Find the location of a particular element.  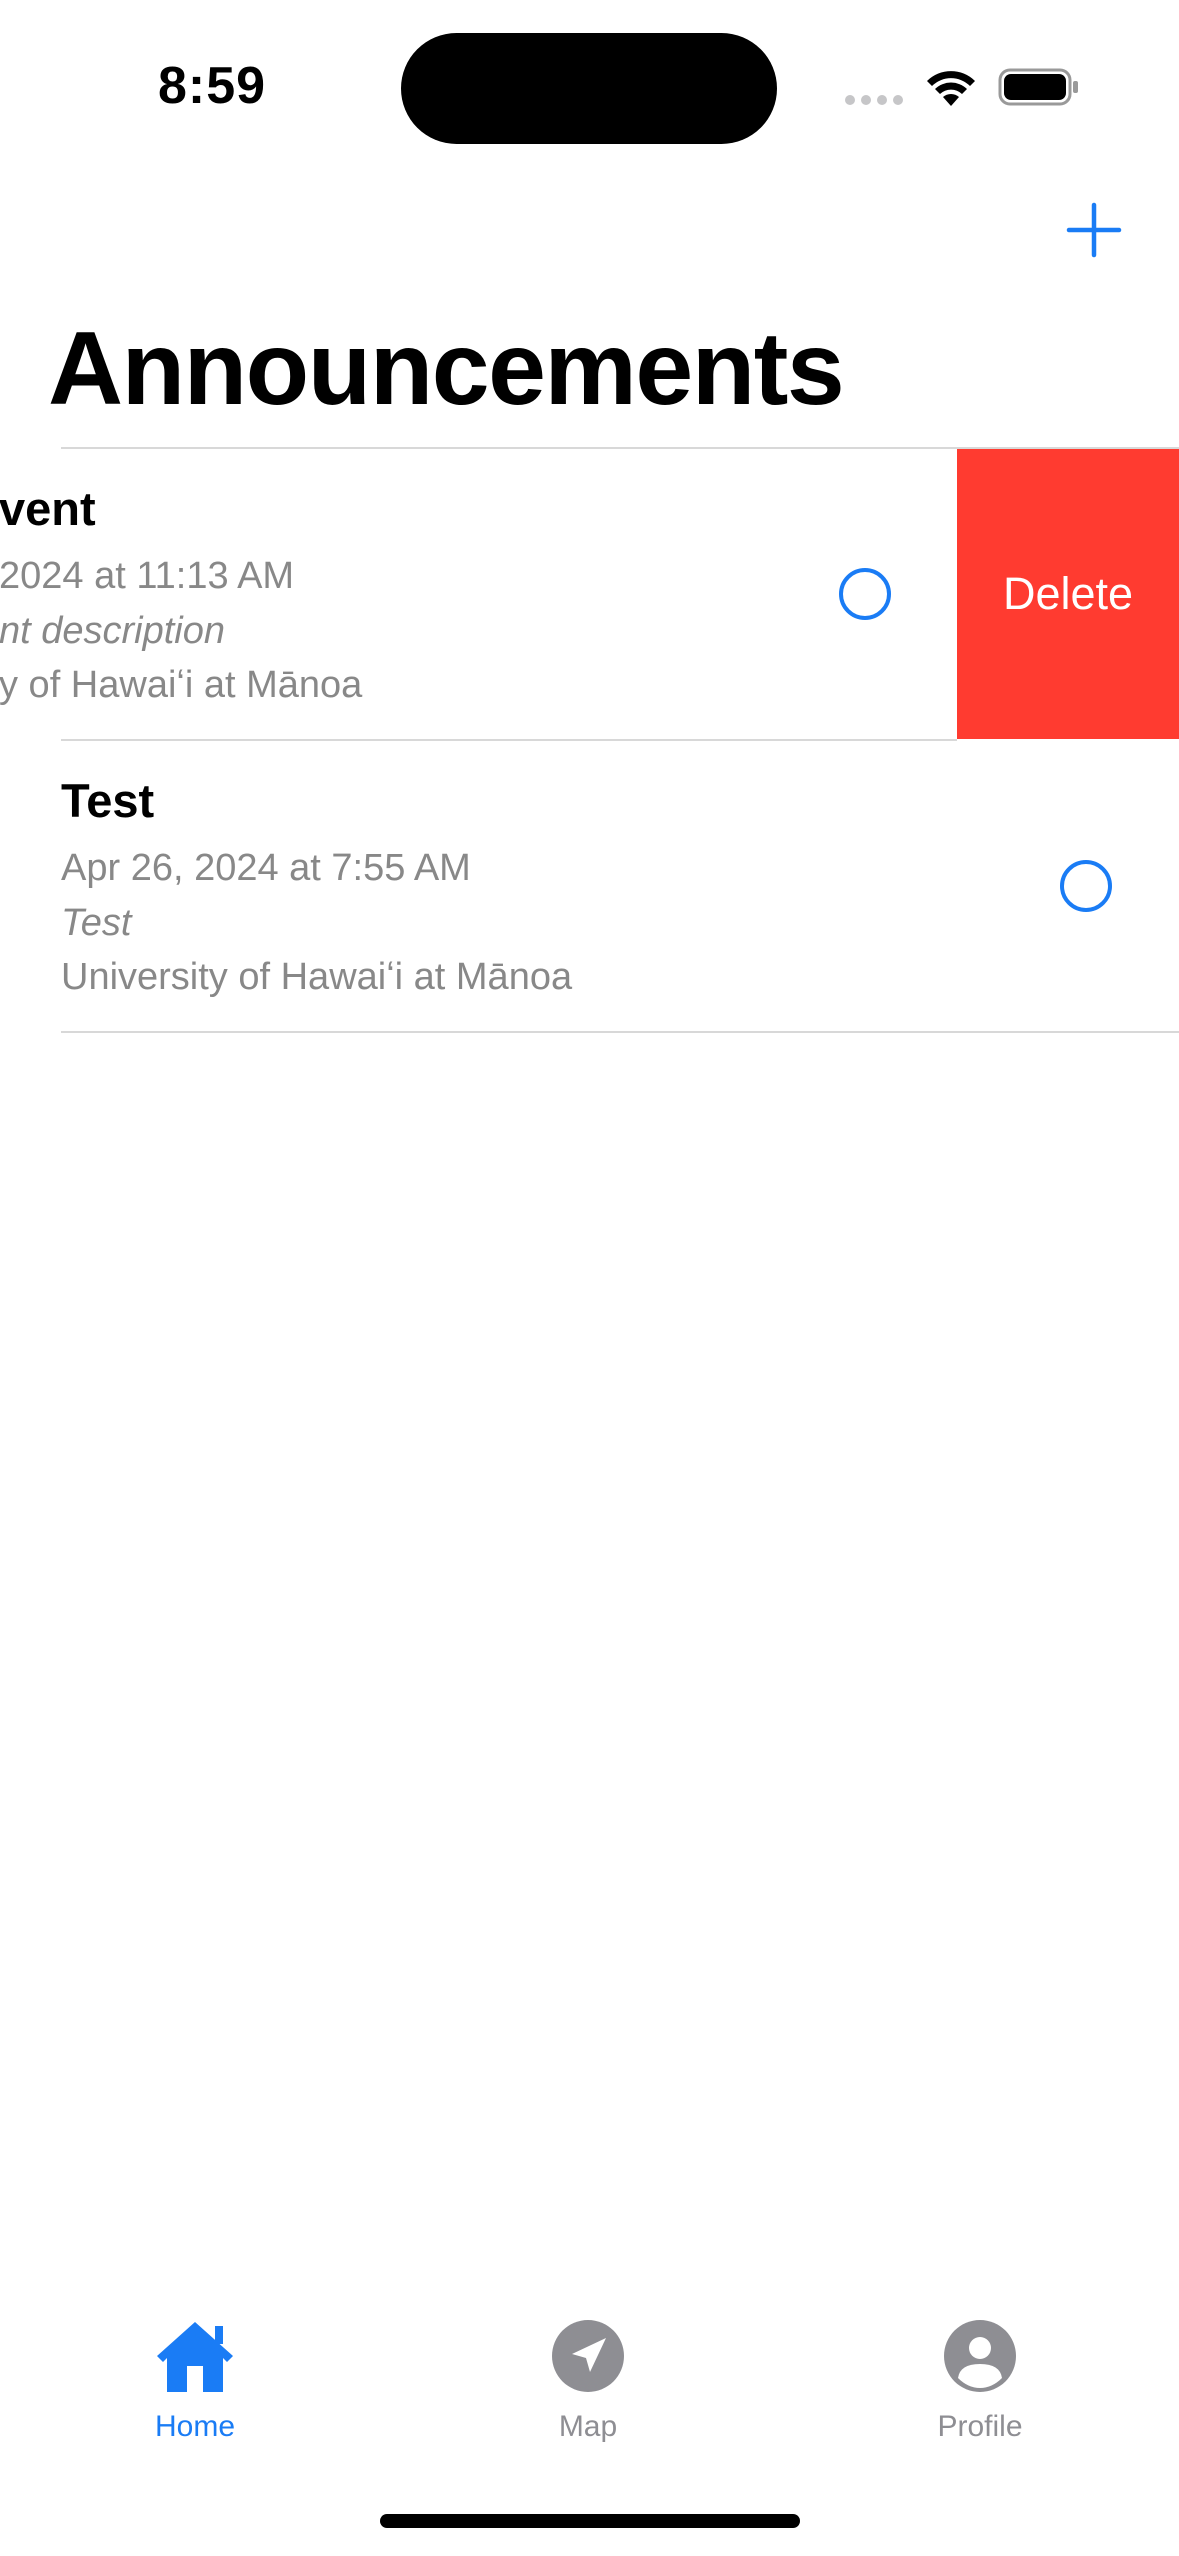

tab-profile: Profile is located at coordinates (980, 2388).